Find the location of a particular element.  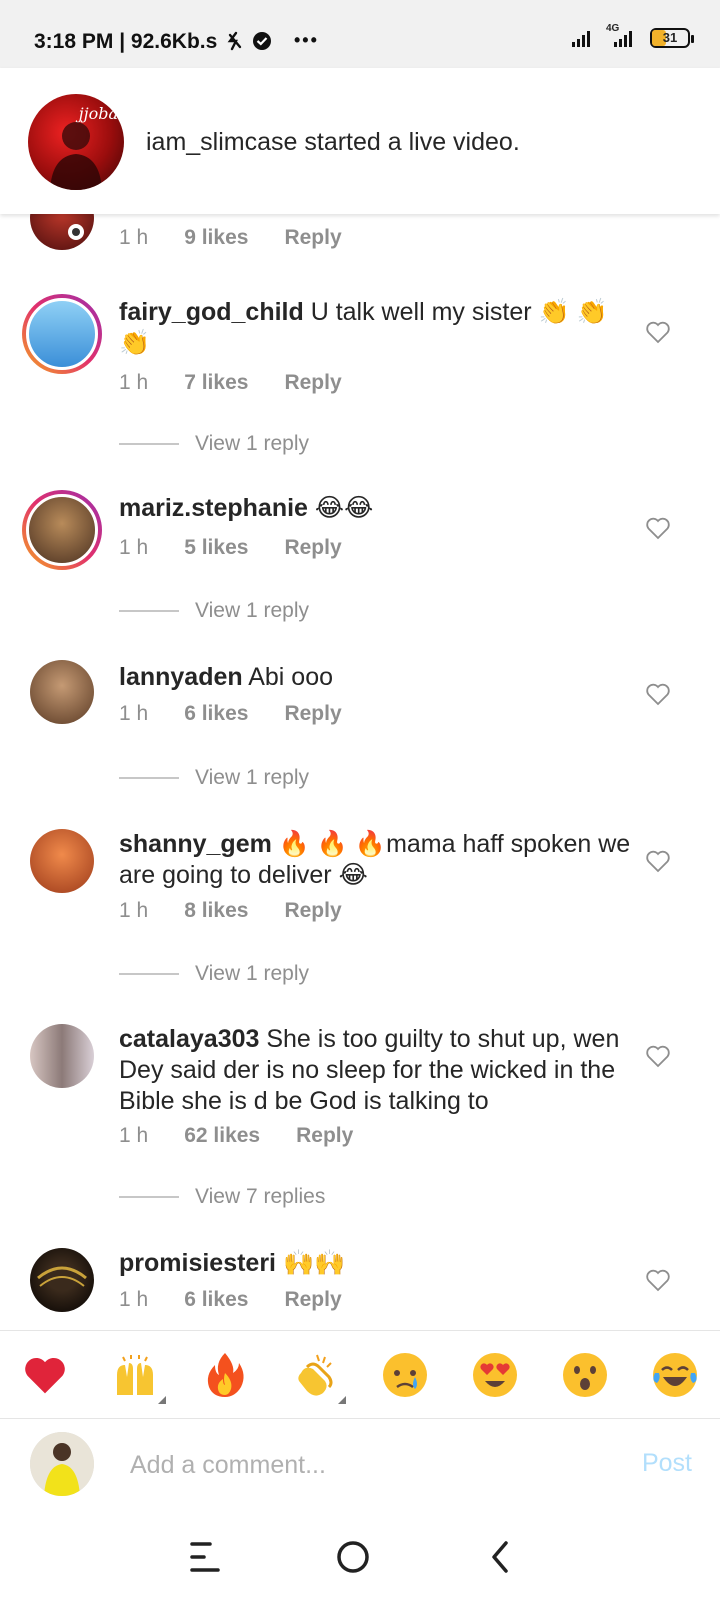

banner-avatar: jjoba is located at coordinates (76, 142).